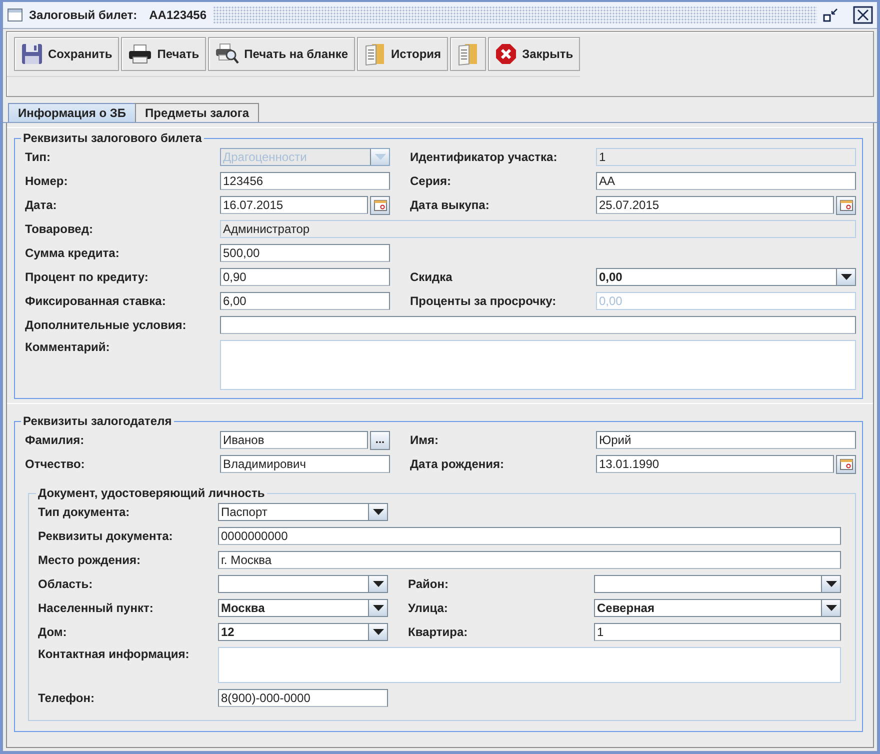 Image resolution: width=880 pixels, height=754 pixels. Describe the element at coordinates (53, 632) in the screenshot. I see `field-label: Дом:` at that location.